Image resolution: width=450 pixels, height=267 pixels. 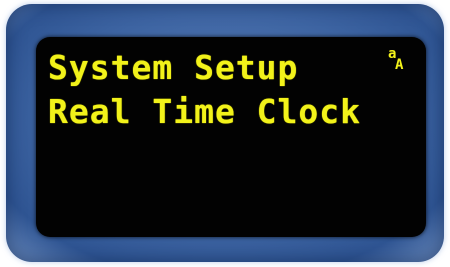 What do you see at coordinates (205, 111) in the screenshot?
I see `menu-item: Real Time Clock` at bounding box center [205, 111].